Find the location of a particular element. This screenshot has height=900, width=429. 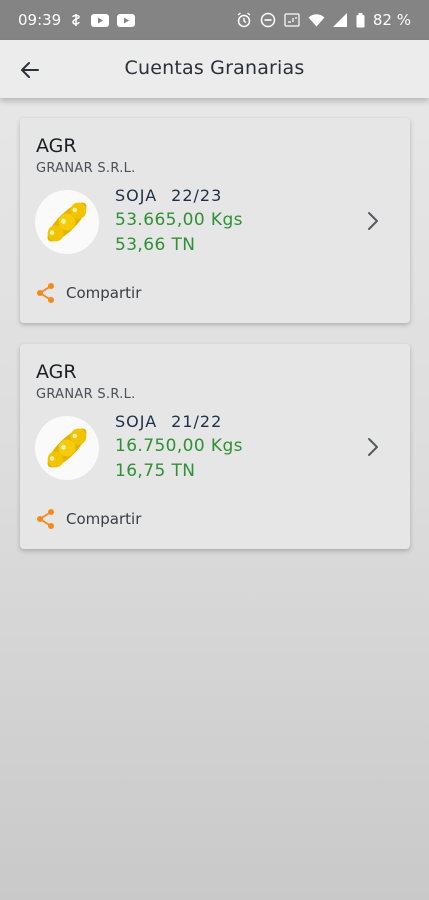

crop-season: SOJA 21/22 is located at coordinates (175, 421).